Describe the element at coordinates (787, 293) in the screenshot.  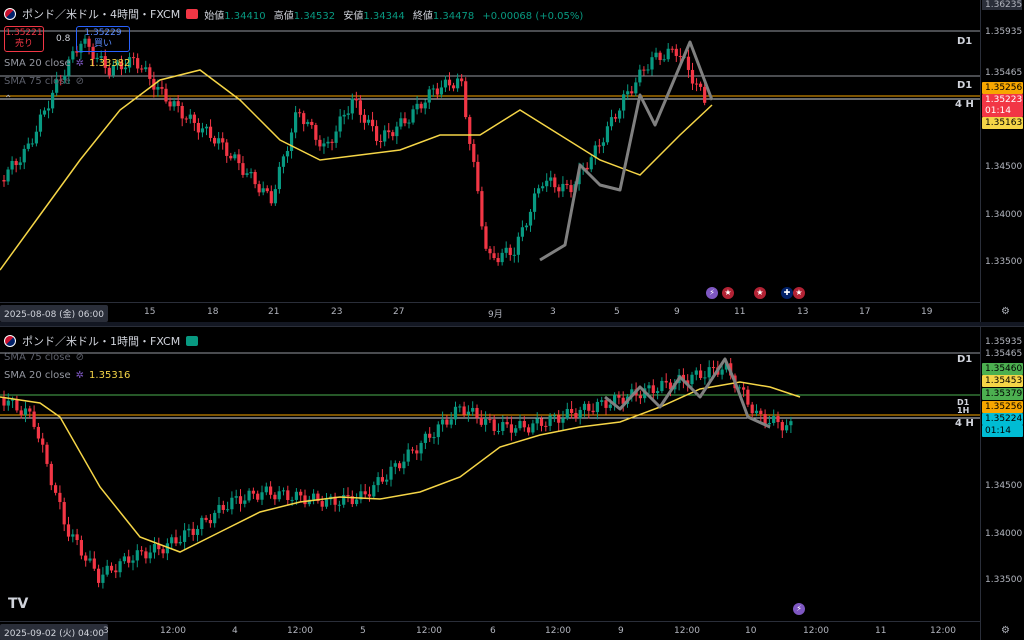
I see `uk-flag-event-icon: ✚` at that location.